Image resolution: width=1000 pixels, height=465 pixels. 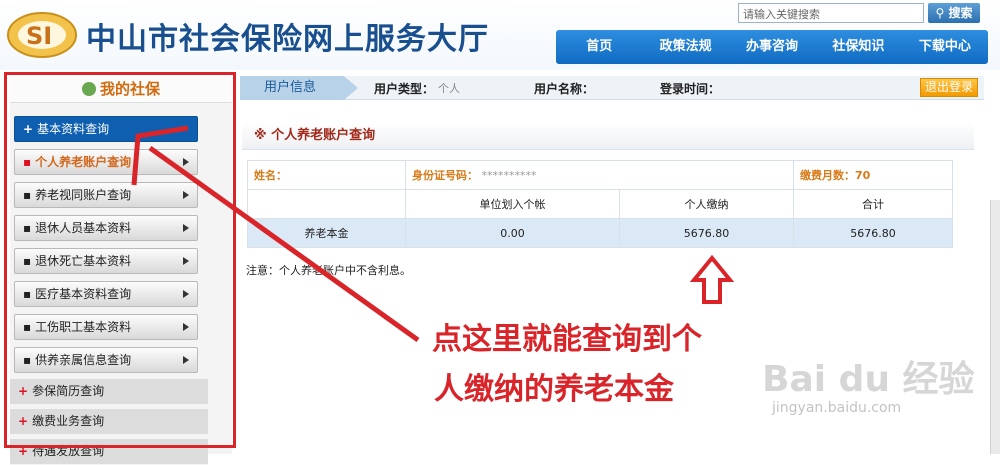 What do you see at coordinates (287, 39) in the screenshot?
I see `site-title: 中山市社会保险网上服务大厅` at bounding box center [287, 39].